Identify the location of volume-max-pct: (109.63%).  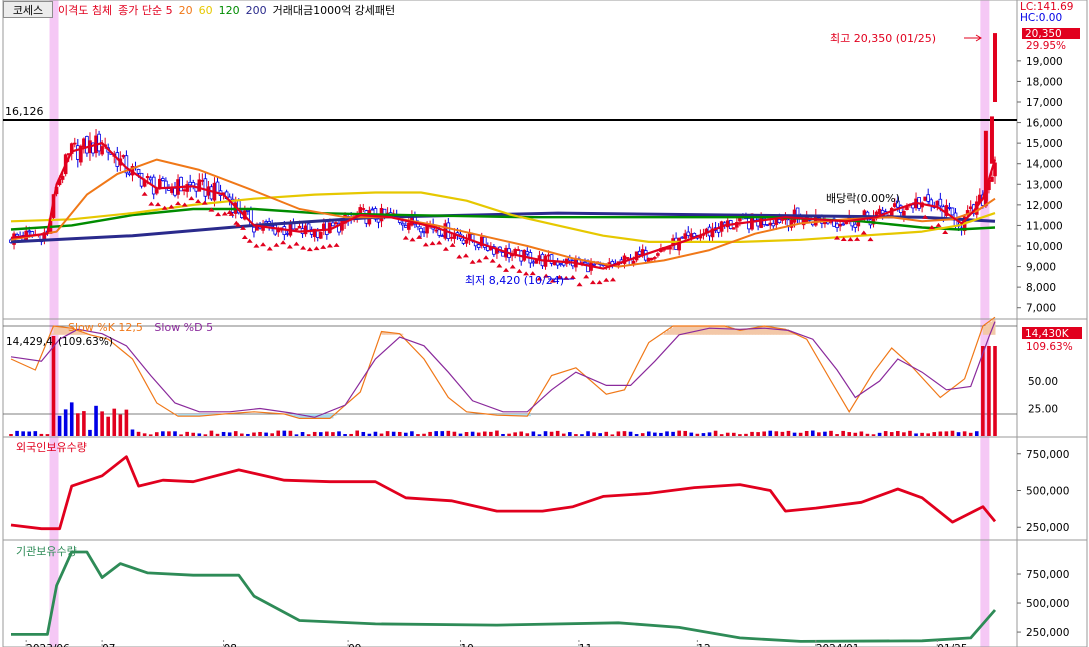
(85, 342).